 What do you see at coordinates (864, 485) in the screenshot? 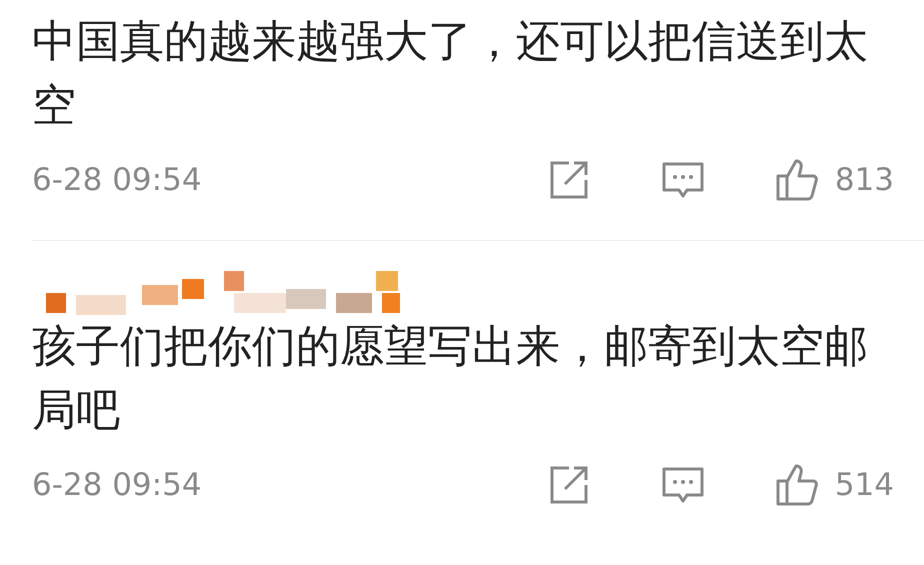
I see `like-count: 514` at bounding box center [864, 485].